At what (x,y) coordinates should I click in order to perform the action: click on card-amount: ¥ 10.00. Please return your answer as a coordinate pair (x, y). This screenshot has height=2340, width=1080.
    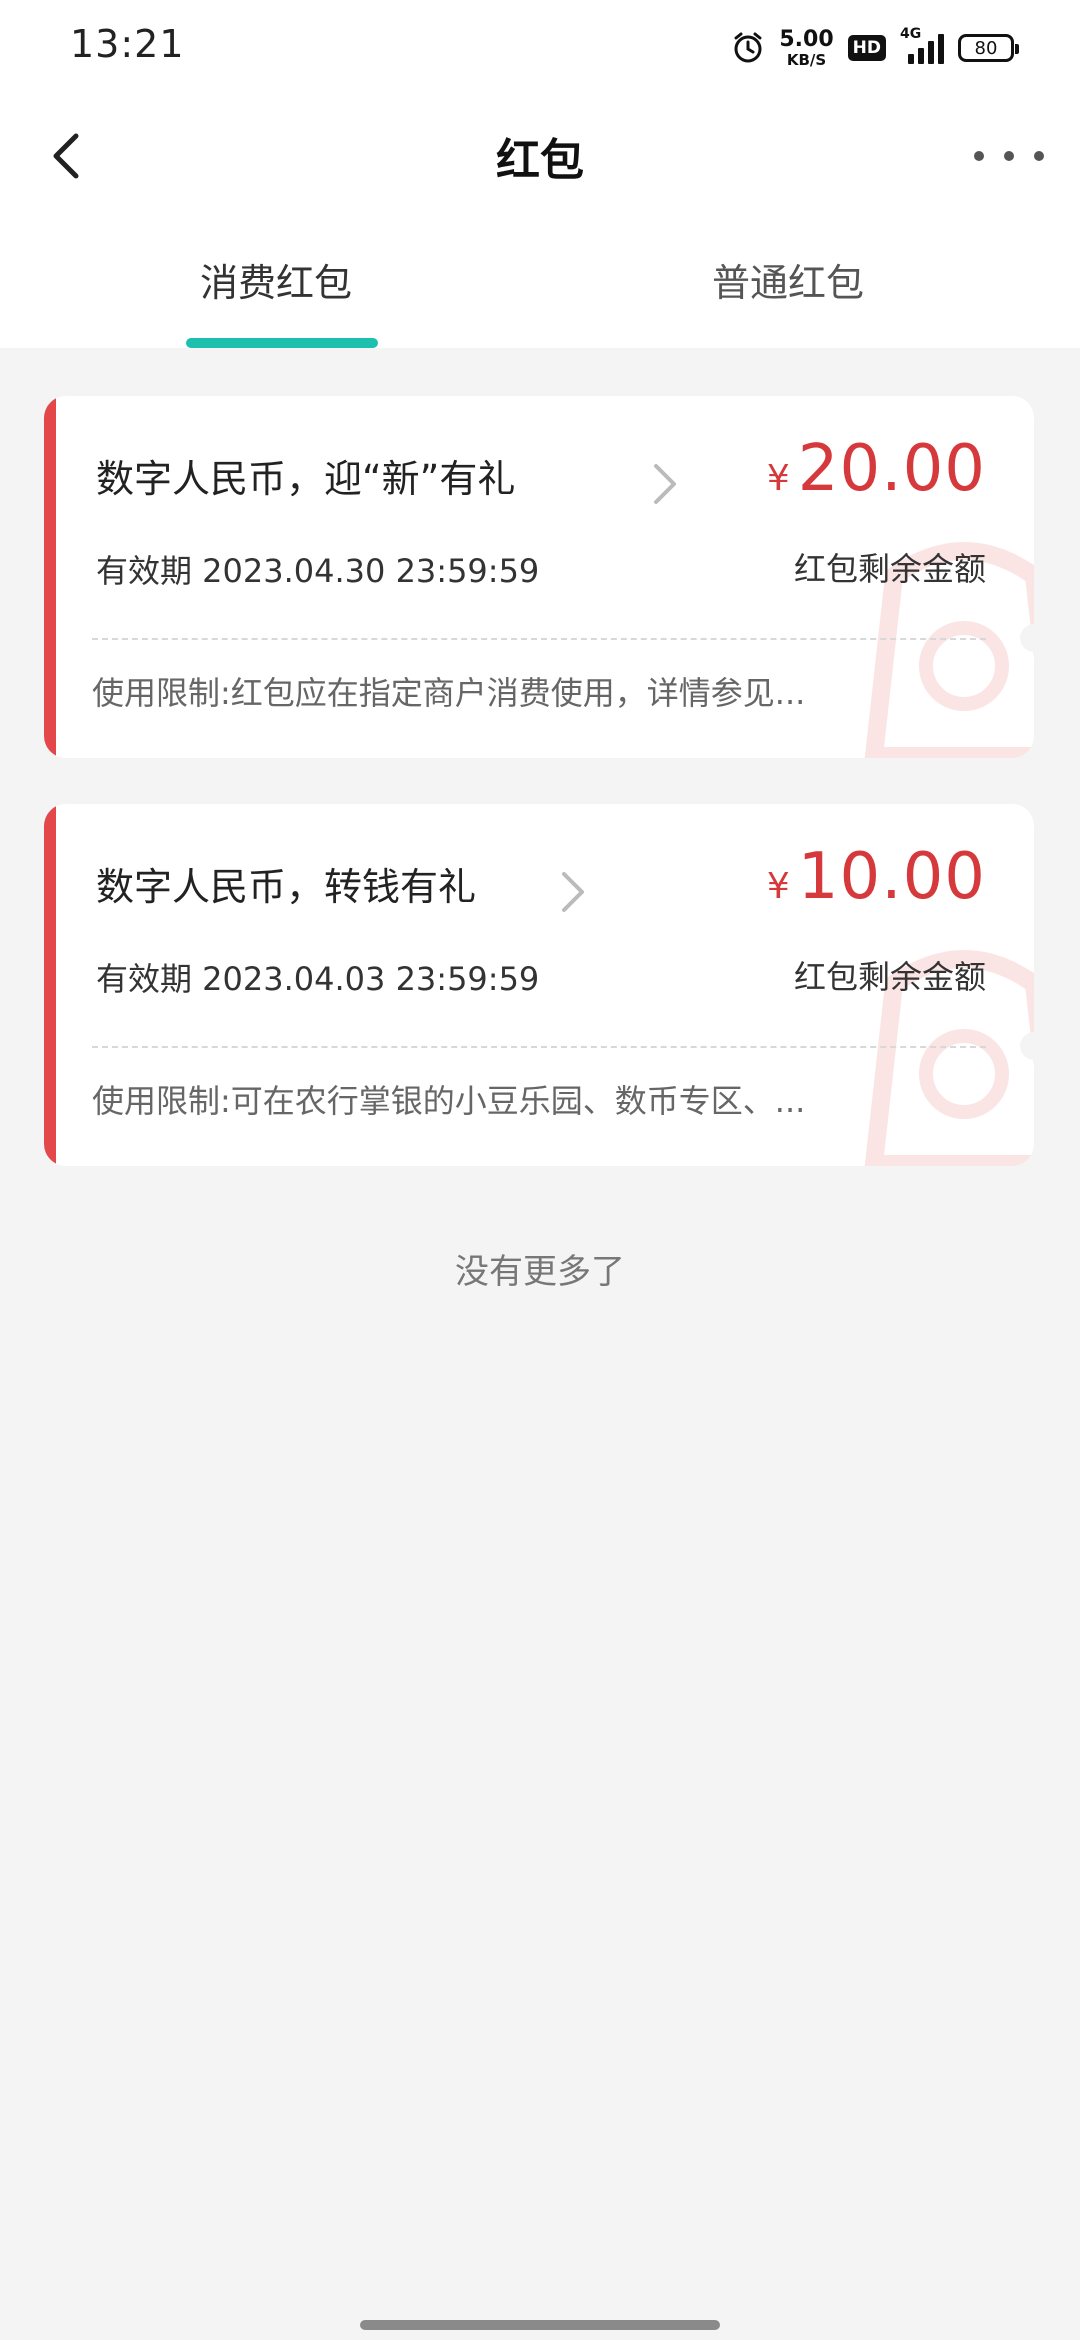
    Looking at the image, I should click on (876, 877).